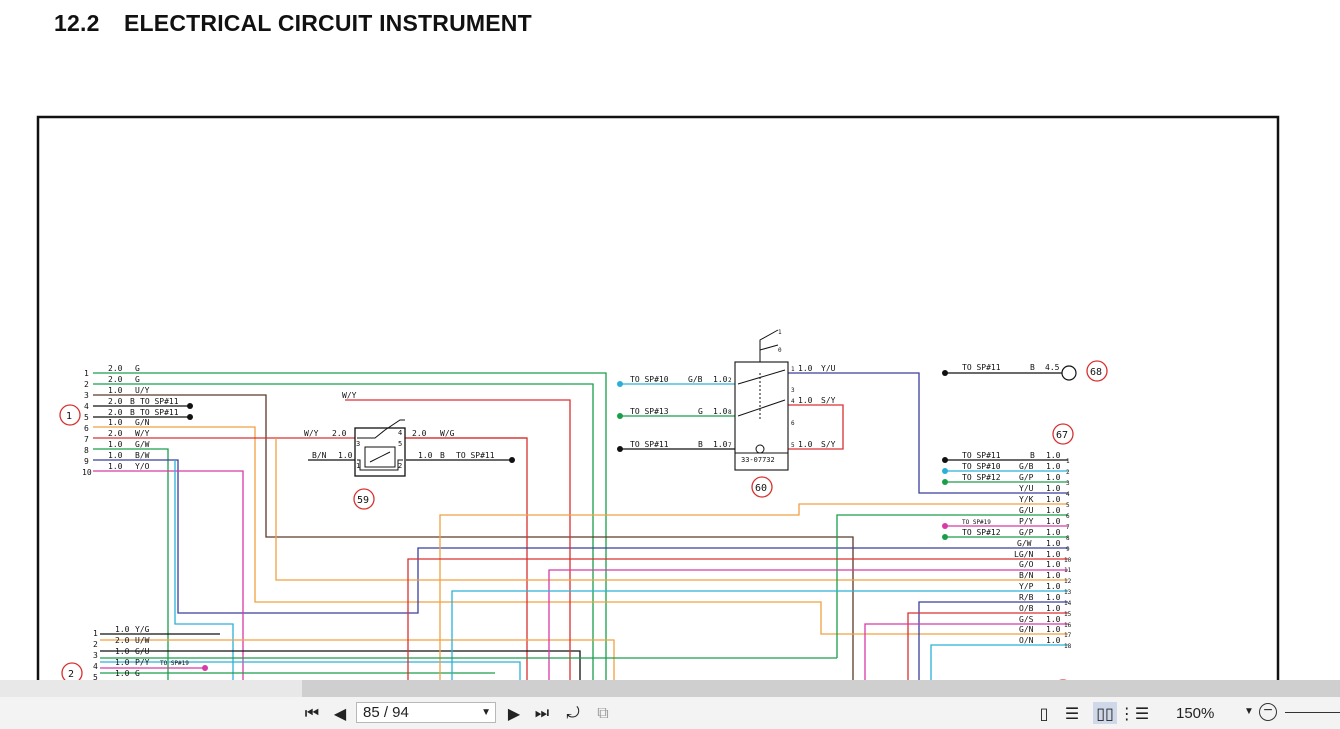 The height and width of the screenshot is (729, 1340). What do you see at coordinates (981, 532) in the screenshot?
I see `svg-text: TO SP#12` at bounding box center [981, 532].